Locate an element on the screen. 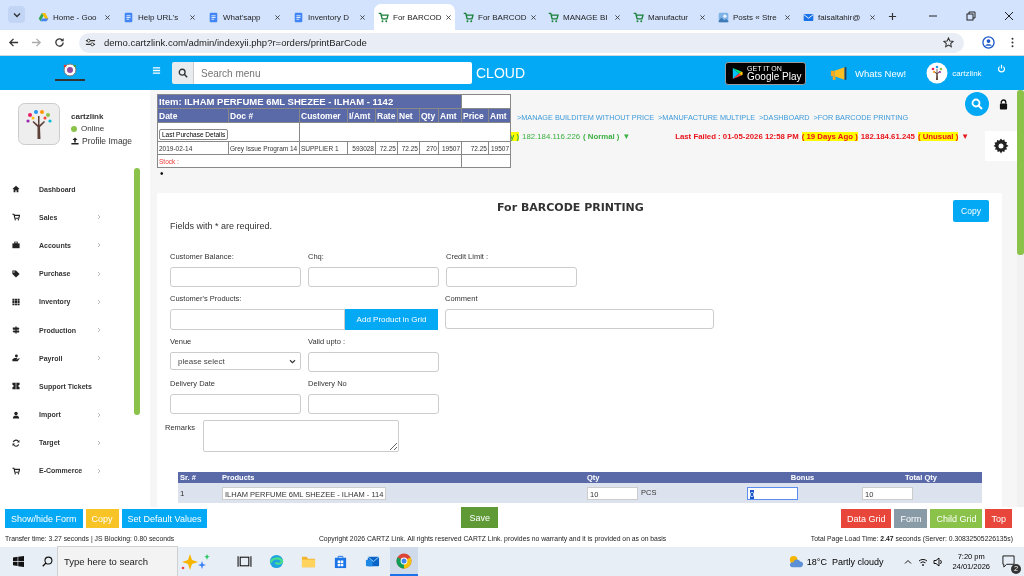 The width and height of the screenshot is (1024, 576). tab-title: MANAGE BI is located at coordinates (586, 17).